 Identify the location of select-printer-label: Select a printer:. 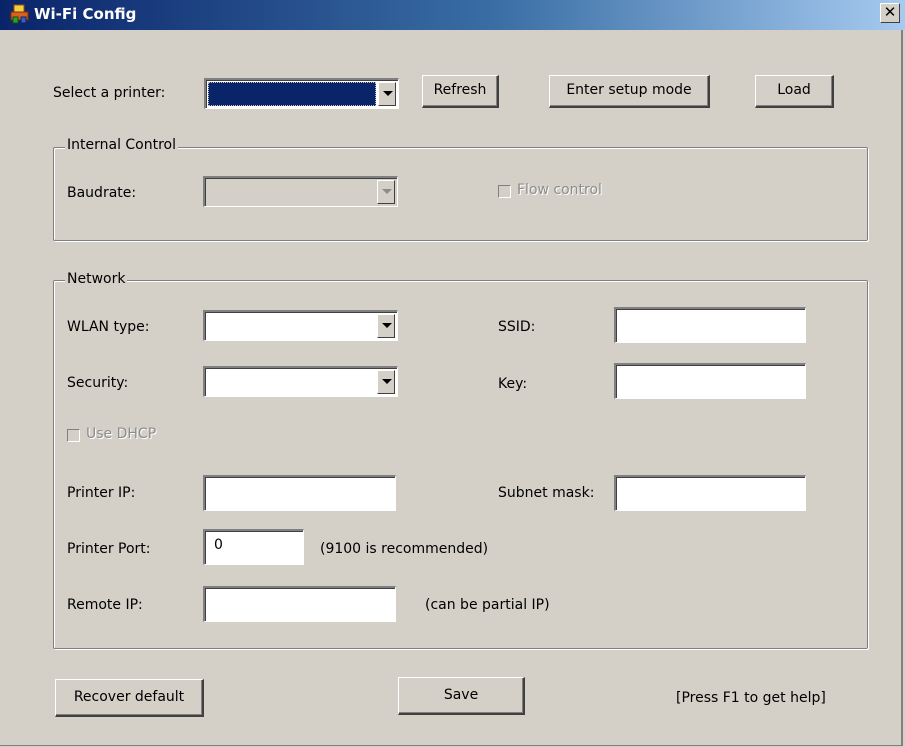
(109, 93).